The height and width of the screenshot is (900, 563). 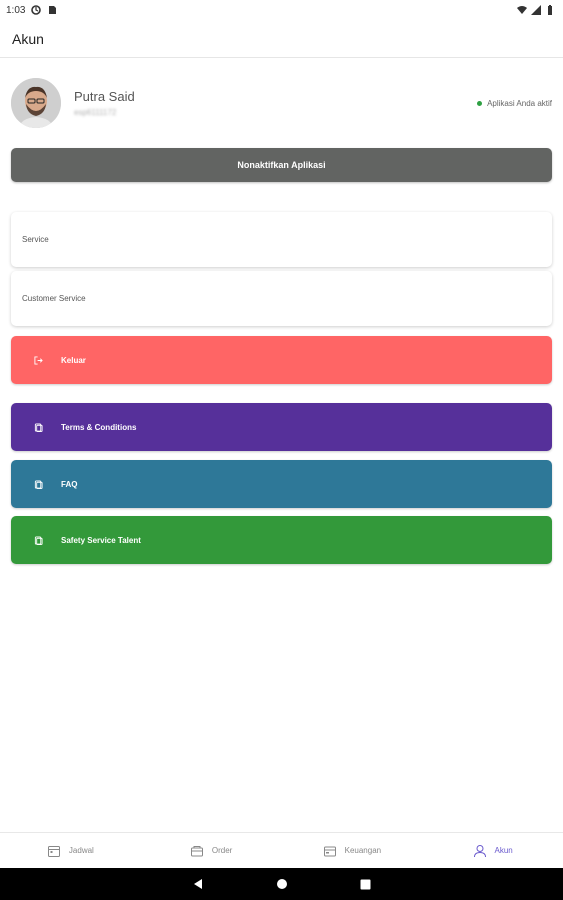 What do you see at coordinates (95, 112) in the screenshot?
I see `profile-id: esp6111172` at bounding box center [95, 112].